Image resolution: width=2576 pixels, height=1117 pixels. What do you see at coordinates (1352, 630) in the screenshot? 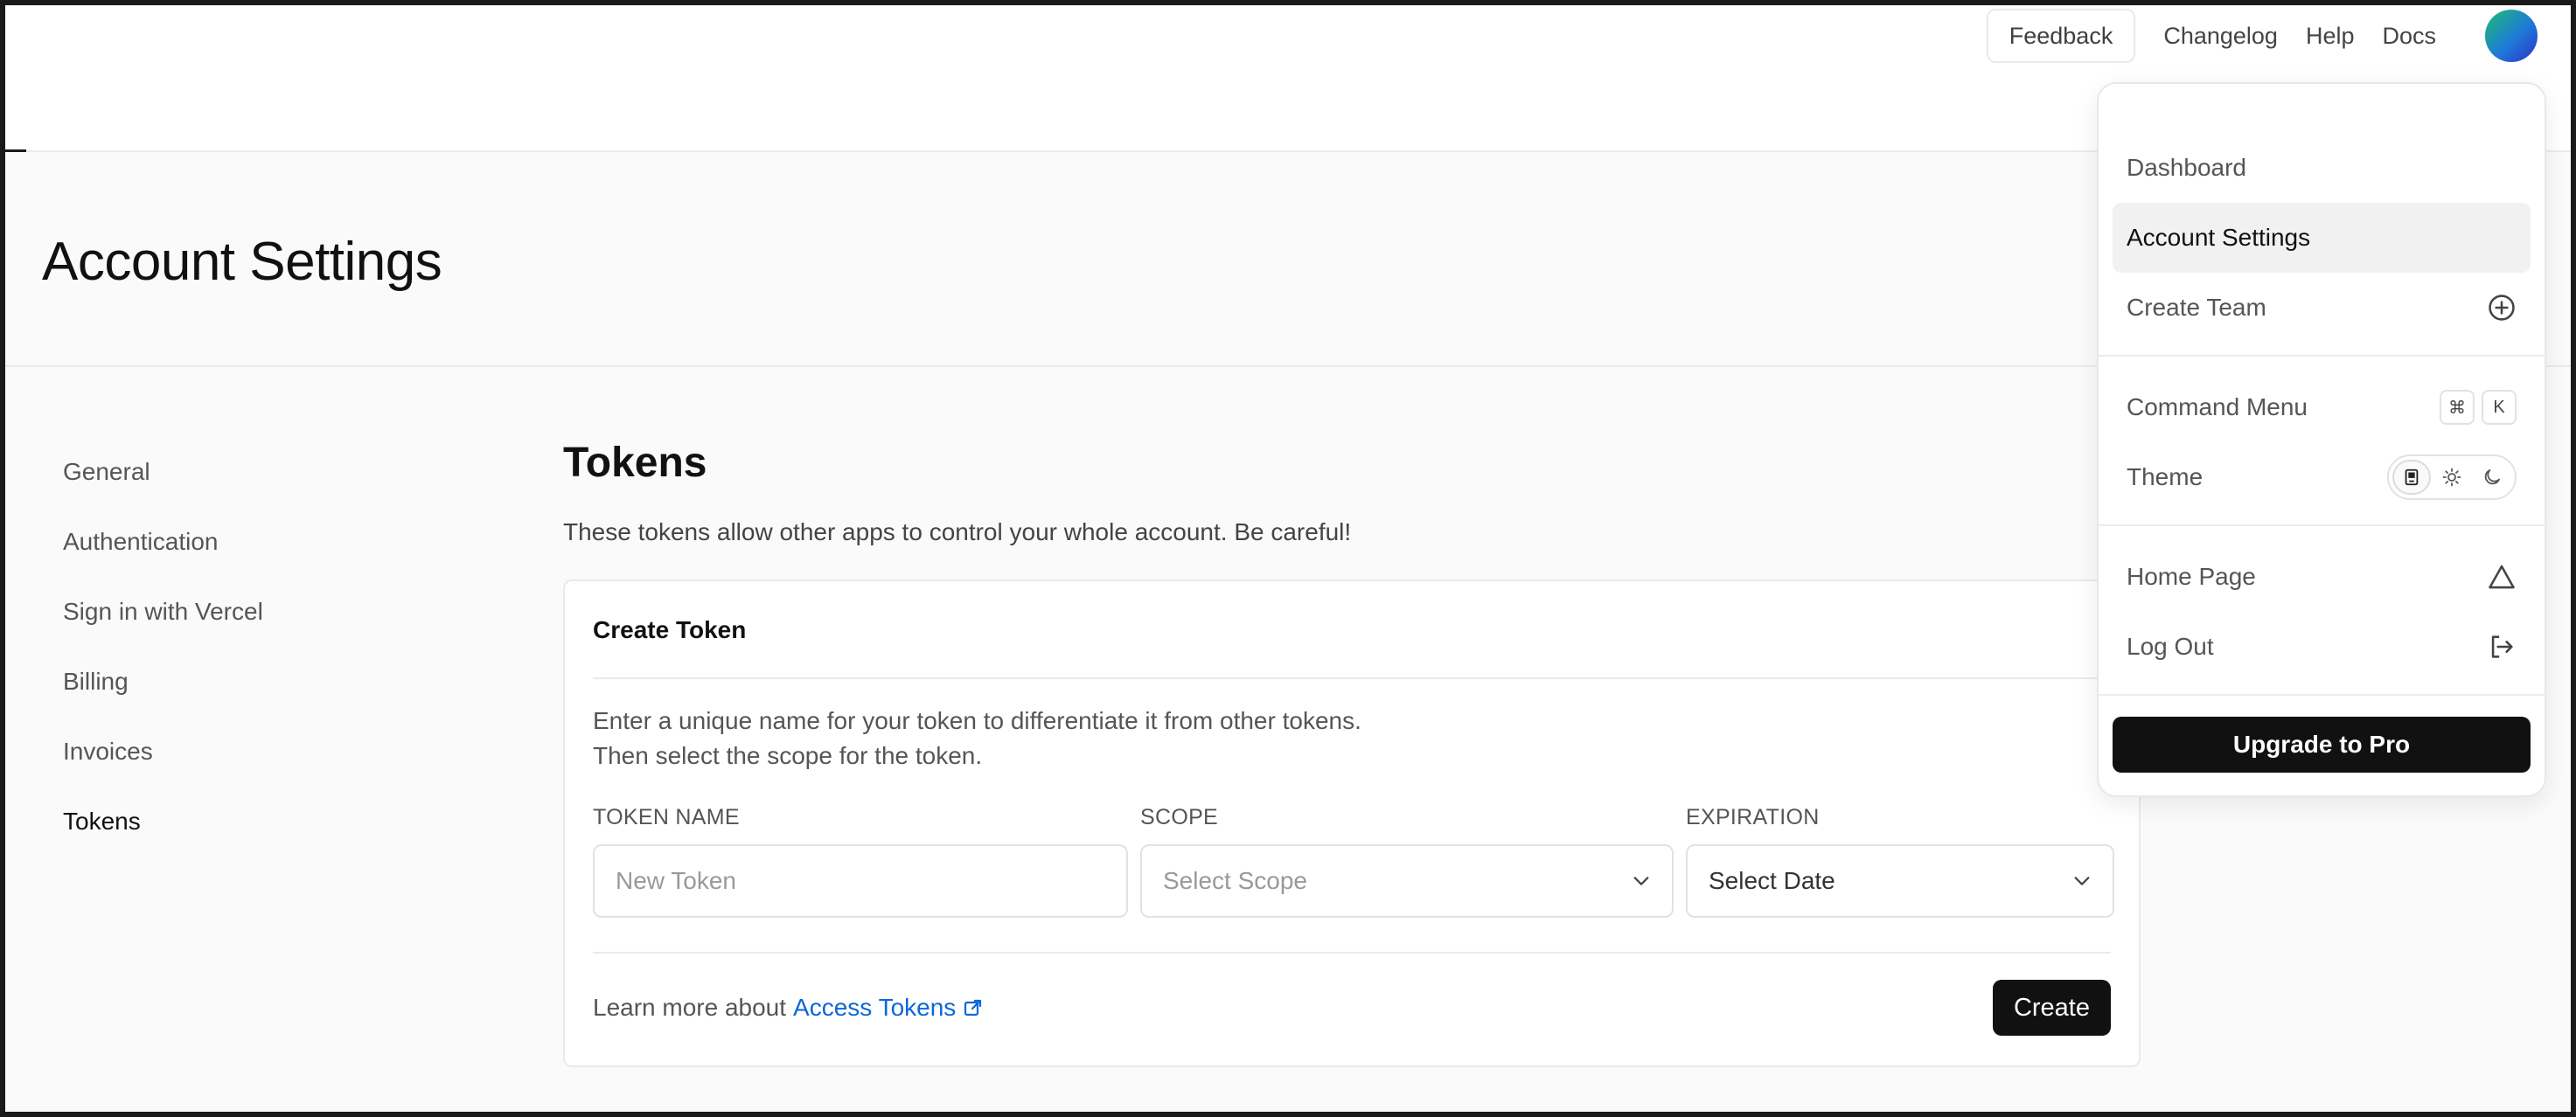
I see `card-header: Create Token` at bounding box center [1352, 630].